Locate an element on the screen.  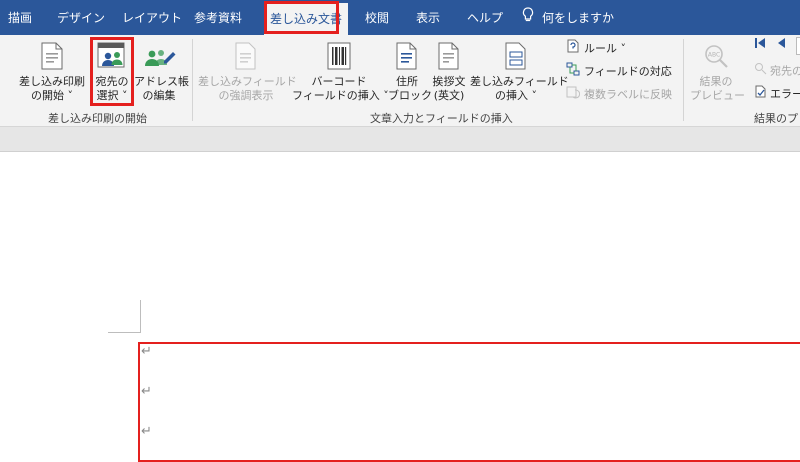
svg-text: ABC is located at coordinates (714, 55).